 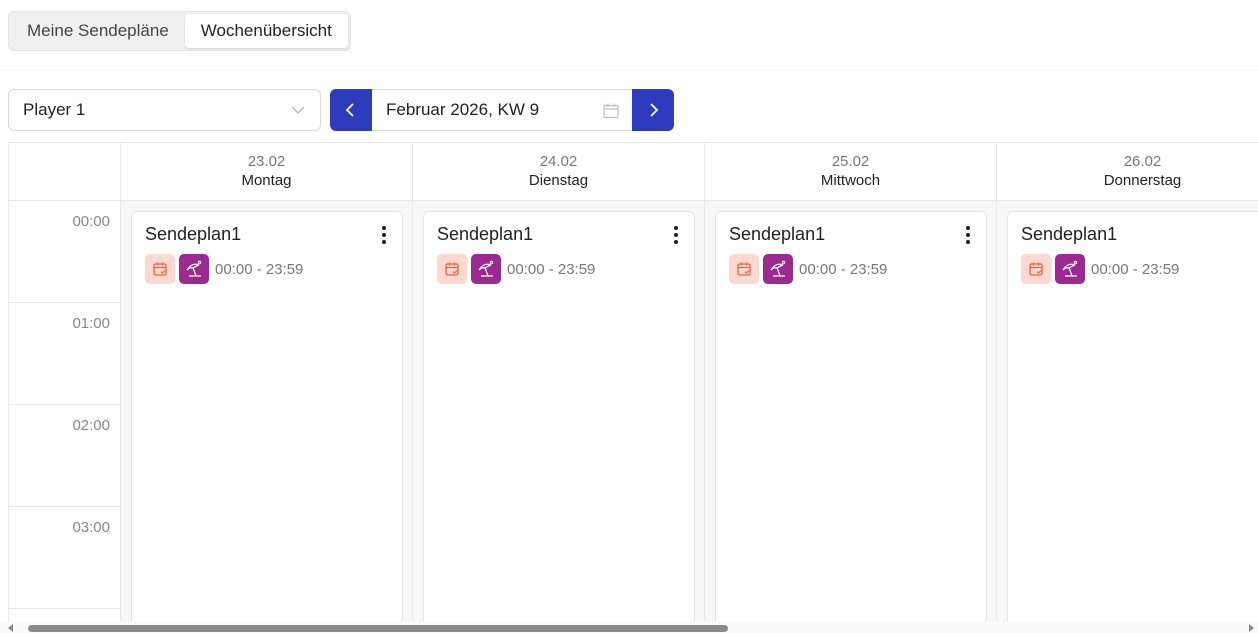 I want to click on previous-week-button, so click(x=351, y=110).